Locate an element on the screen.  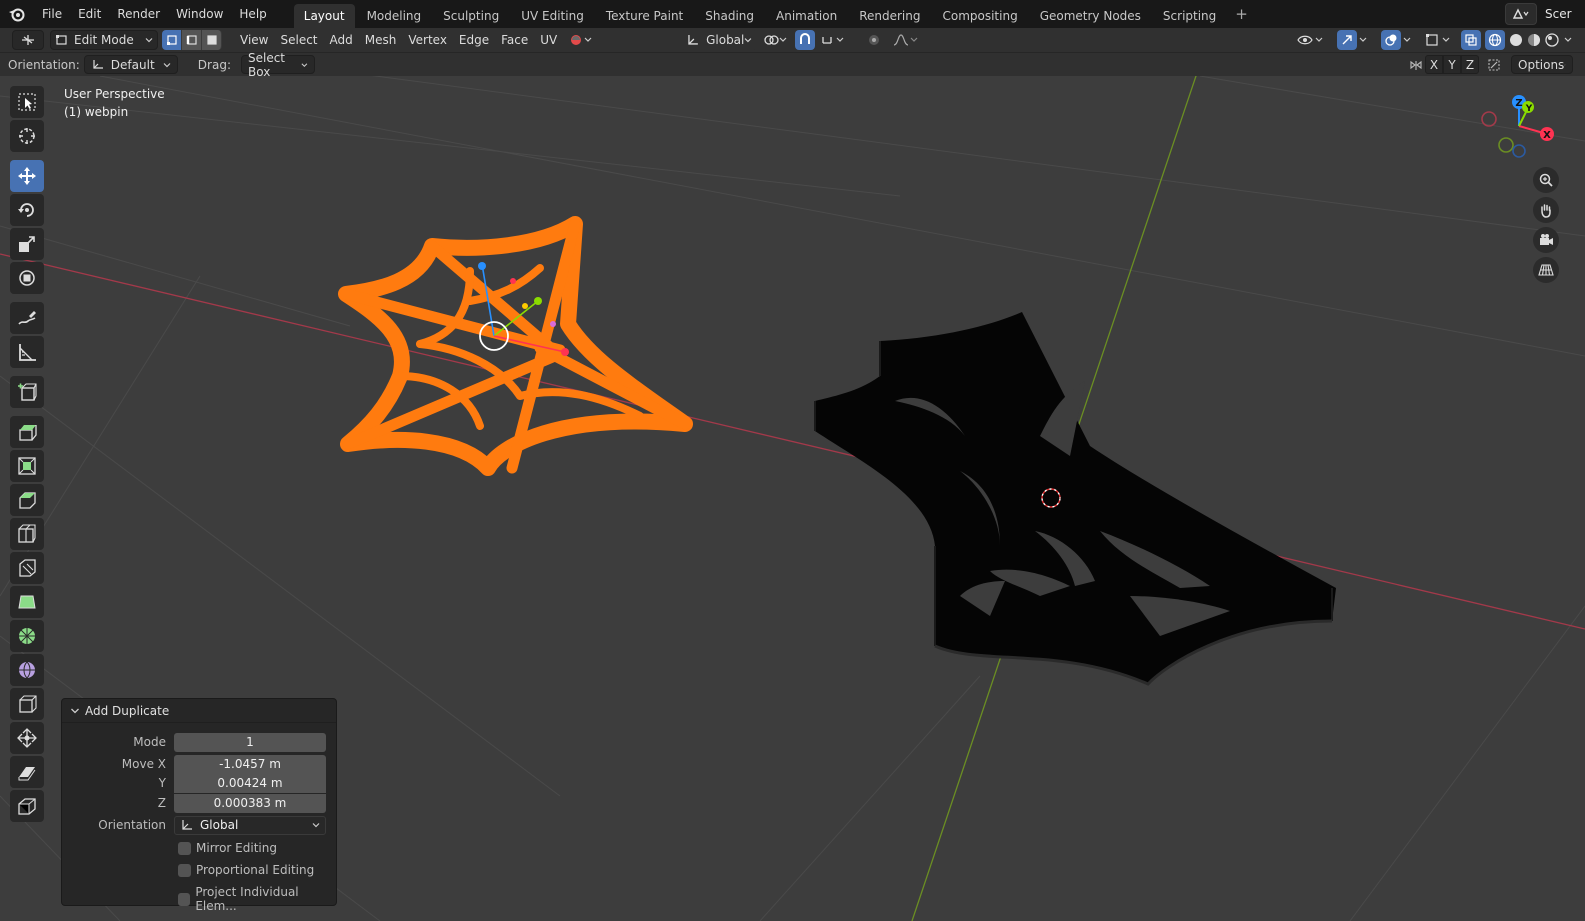
rip-region-tool-icon is located at coordinates (27, 806).